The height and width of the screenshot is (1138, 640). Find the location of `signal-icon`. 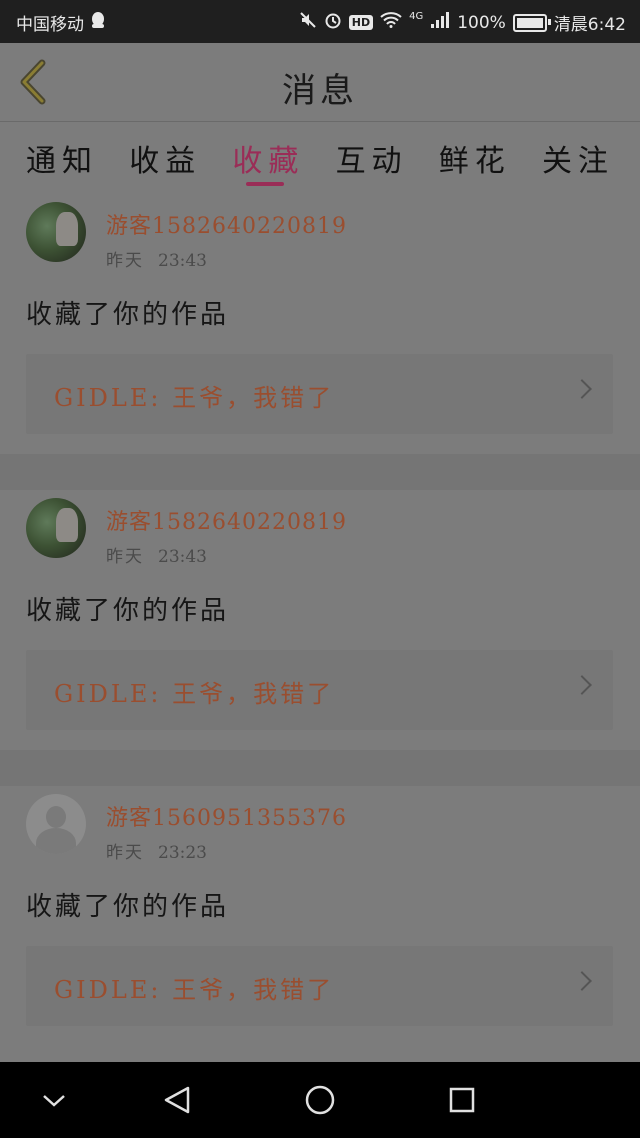

signal-icon is located at coordinates (440, 22).